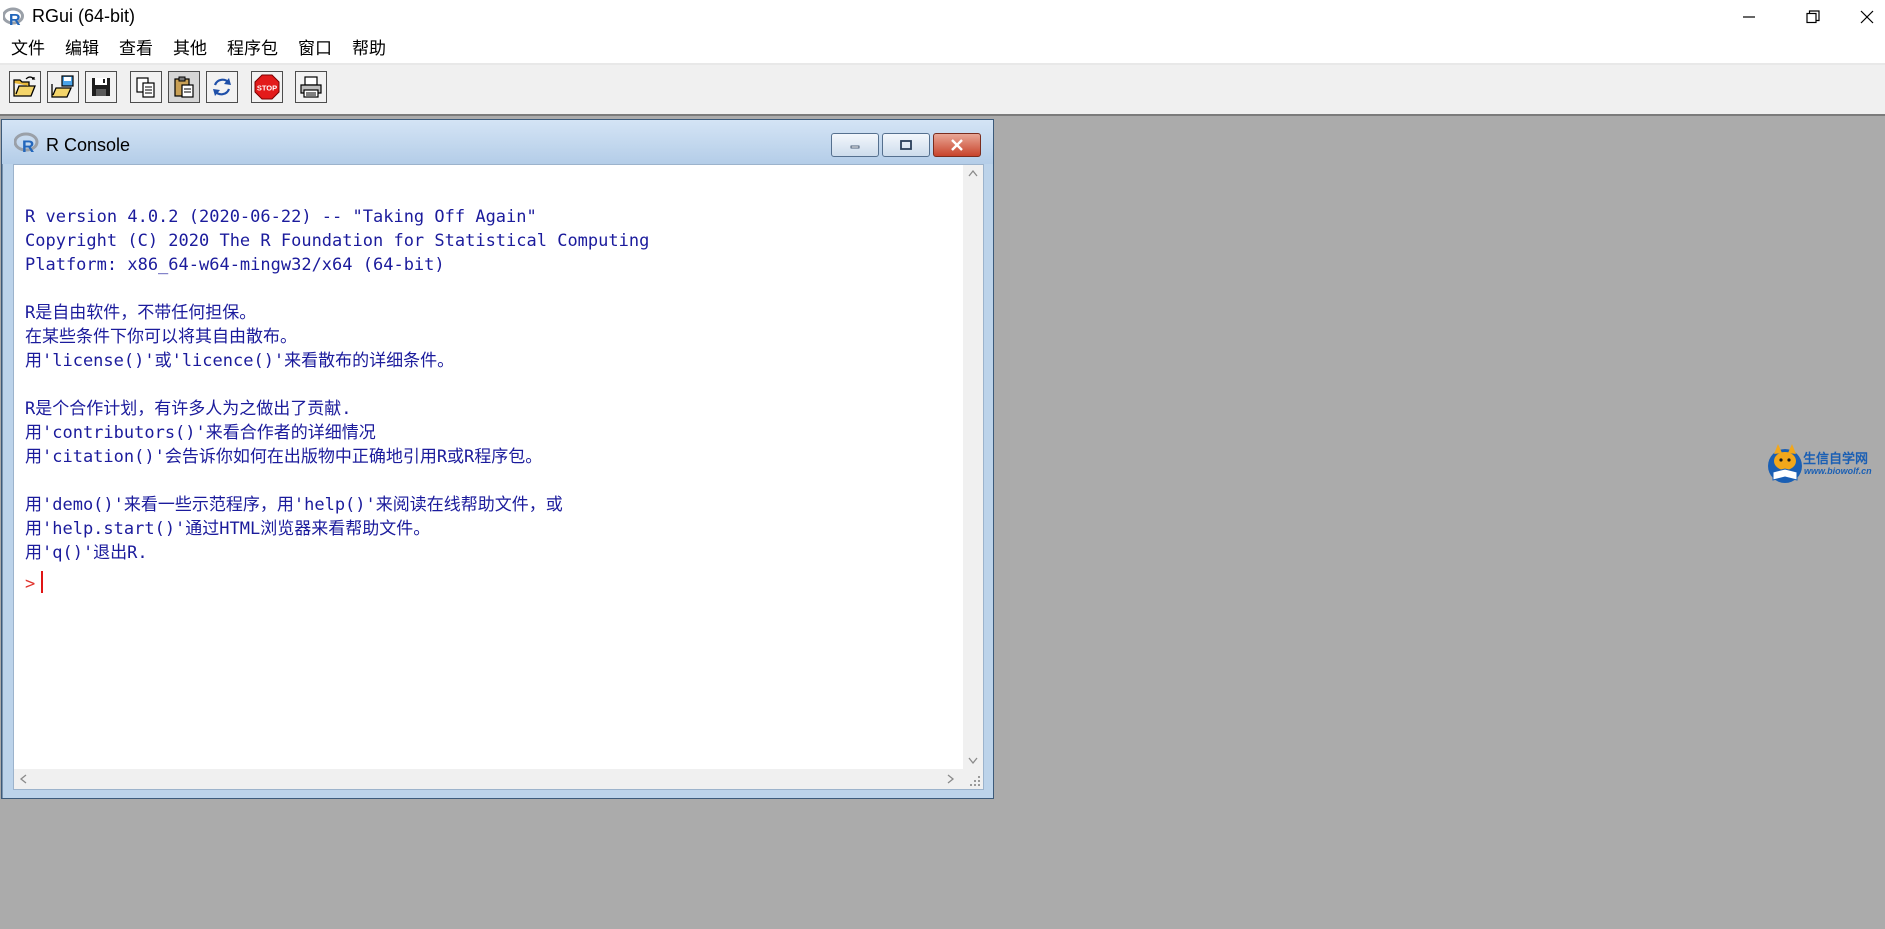  What do you see at coordinates (942, 49) in the screenshot?
I see `menu-bar: 文件 编辑 查看 其他 程序包 窗口 帮助` at bounding box center [942, 49].